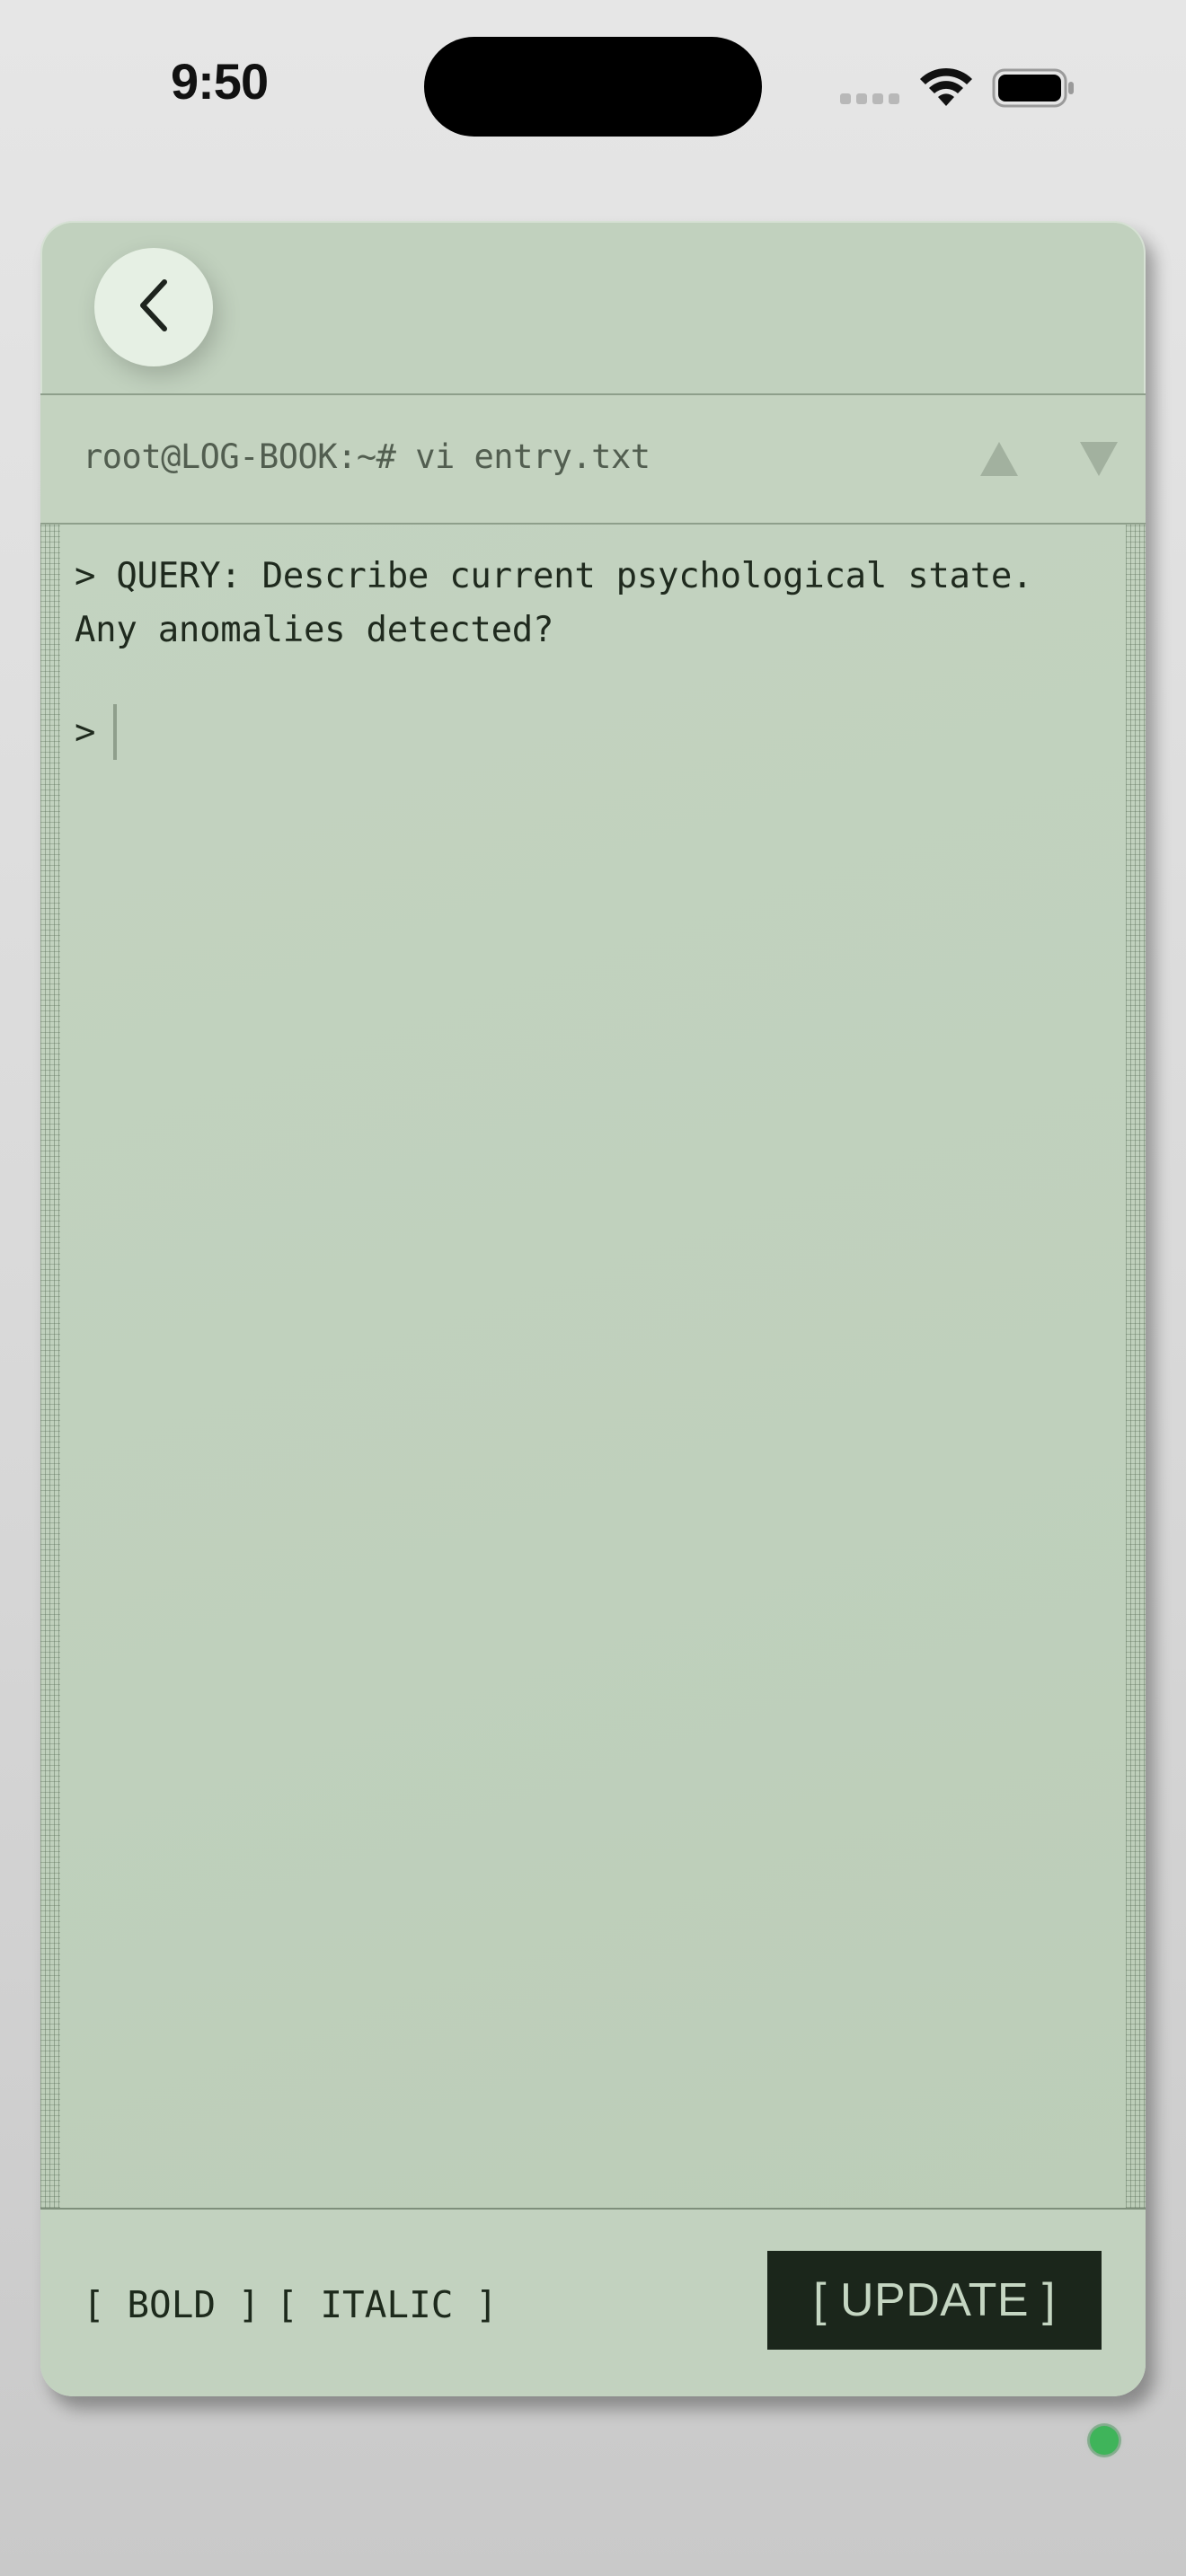 The image size is (1186, 2576). I want to click on input-prompt: >, so click(85, 732).